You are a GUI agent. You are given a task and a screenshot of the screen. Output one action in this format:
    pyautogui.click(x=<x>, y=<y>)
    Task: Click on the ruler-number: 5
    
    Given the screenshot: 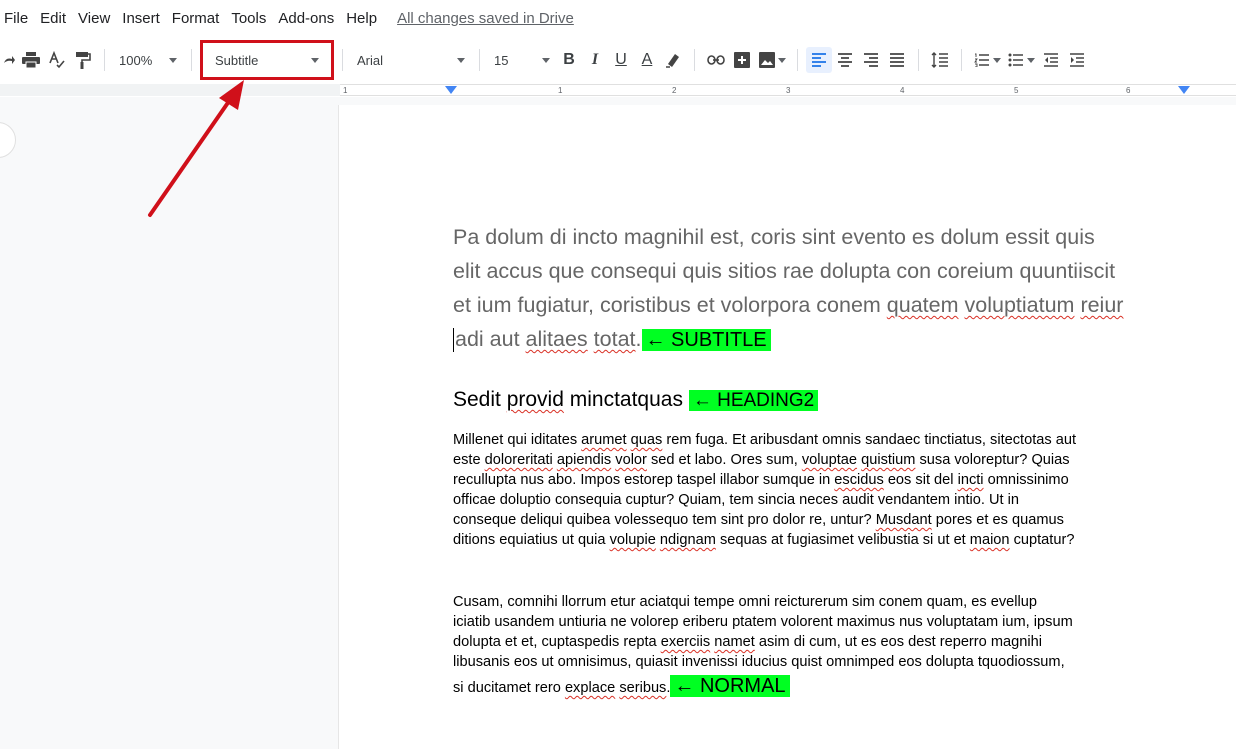 What is the action you would take?
    pyautogui.click(x=1016, y=90)
    